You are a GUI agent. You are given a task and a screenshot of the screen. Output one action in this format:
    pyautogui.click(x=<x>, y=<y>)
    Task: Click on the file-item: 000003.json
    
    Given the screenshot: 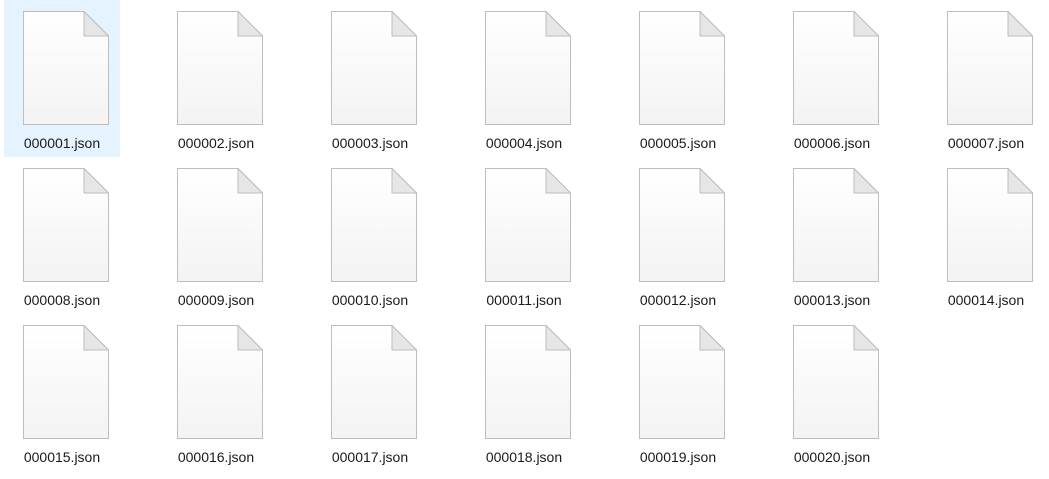 What is the action you would take?
    pyautogui.click(x=370, y=78)
    